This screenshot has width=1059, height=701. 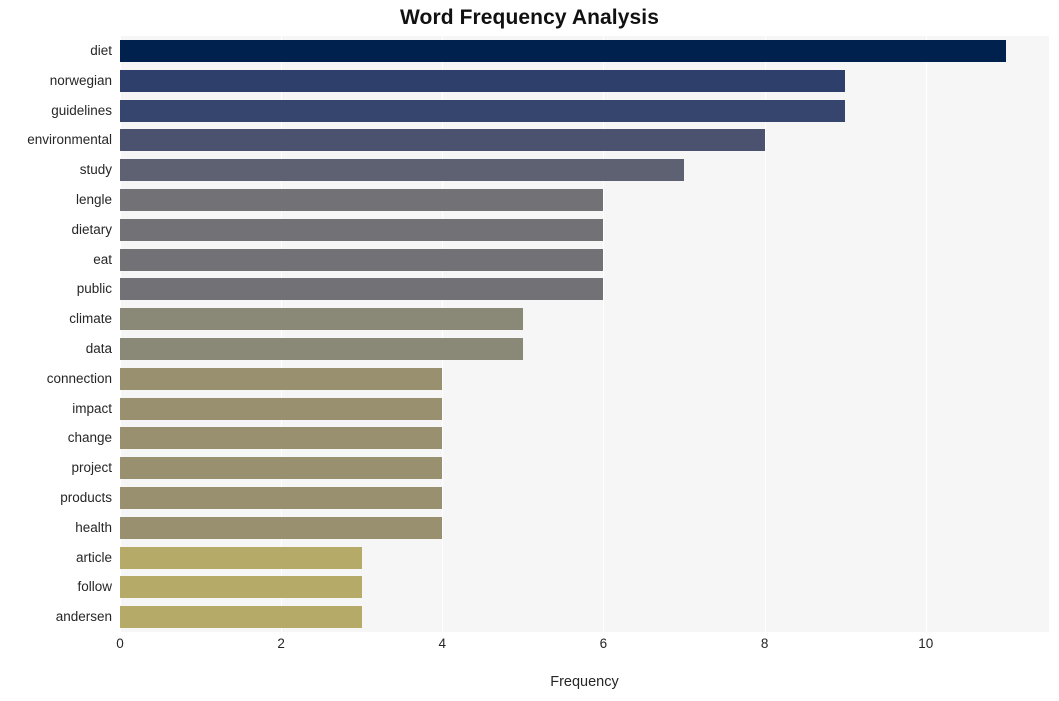 What do you see at coordinates (94, 289) in the screenshot?
I see `y-tick-label: public` at bounding box center [94, 289].